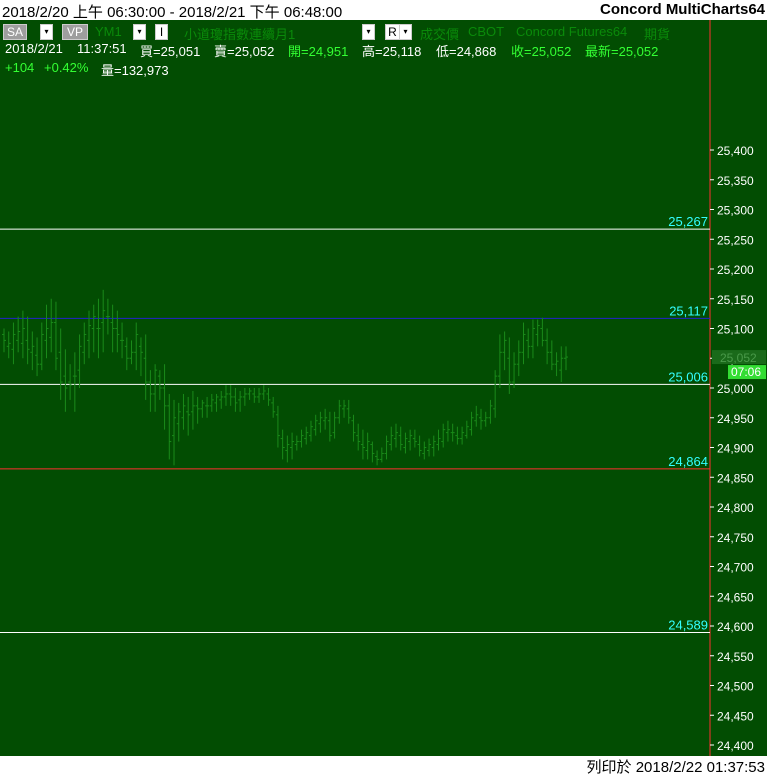 This screenshot has width=767, height=777. I want to click on price-tick-label: 24,800, so click(735, 508).